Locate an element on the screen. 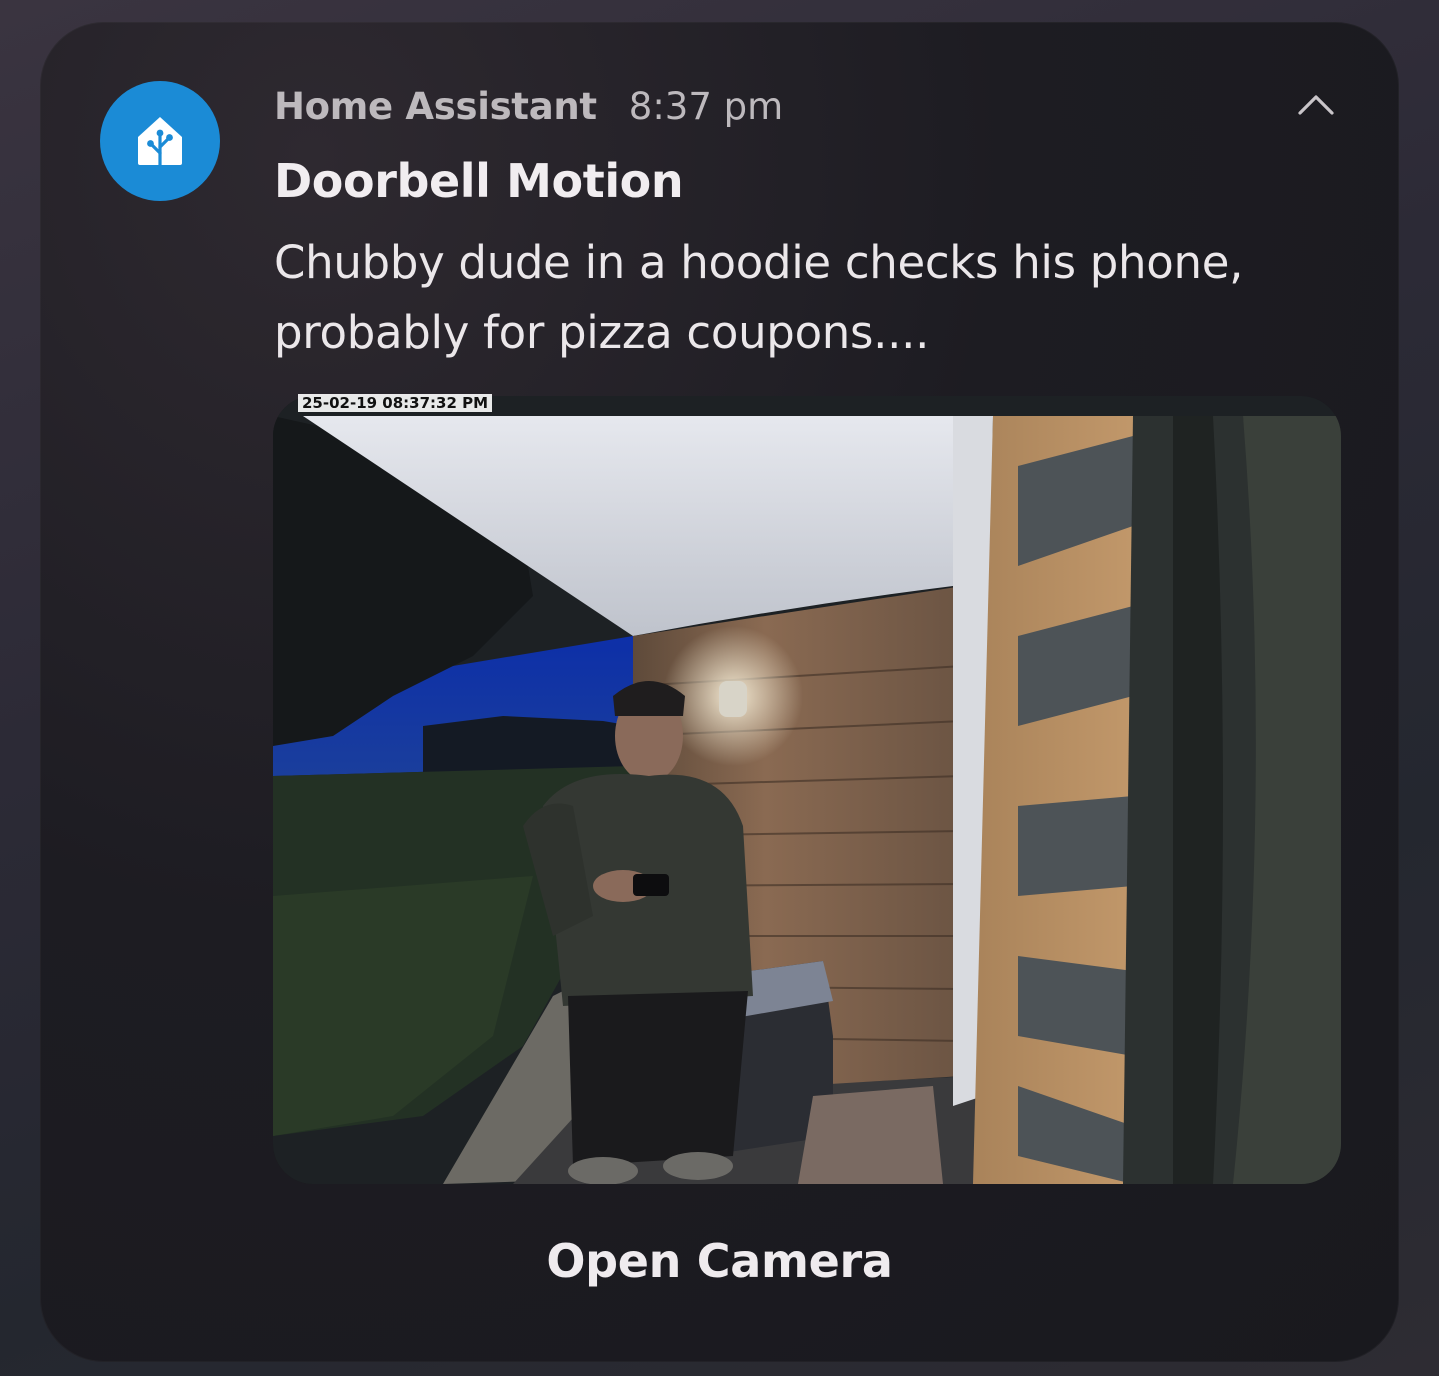 This screenshot has width=1439, height=1376. home-assistant-icon is located at coordinates (160, 141).